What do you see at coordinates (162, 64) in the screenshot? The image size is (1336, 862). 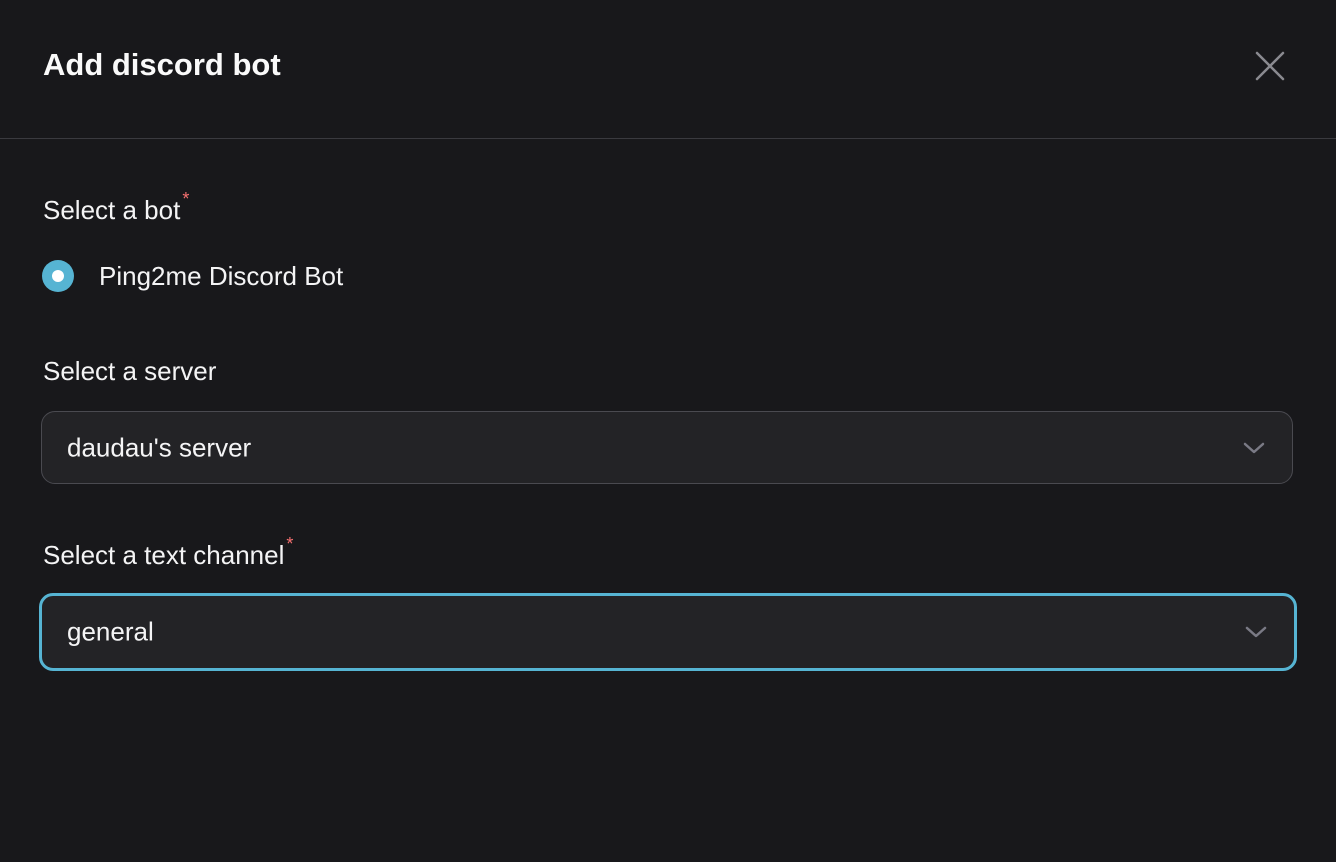 I see `dialog-title: Add discord bot` at bounding box center [162, 64].